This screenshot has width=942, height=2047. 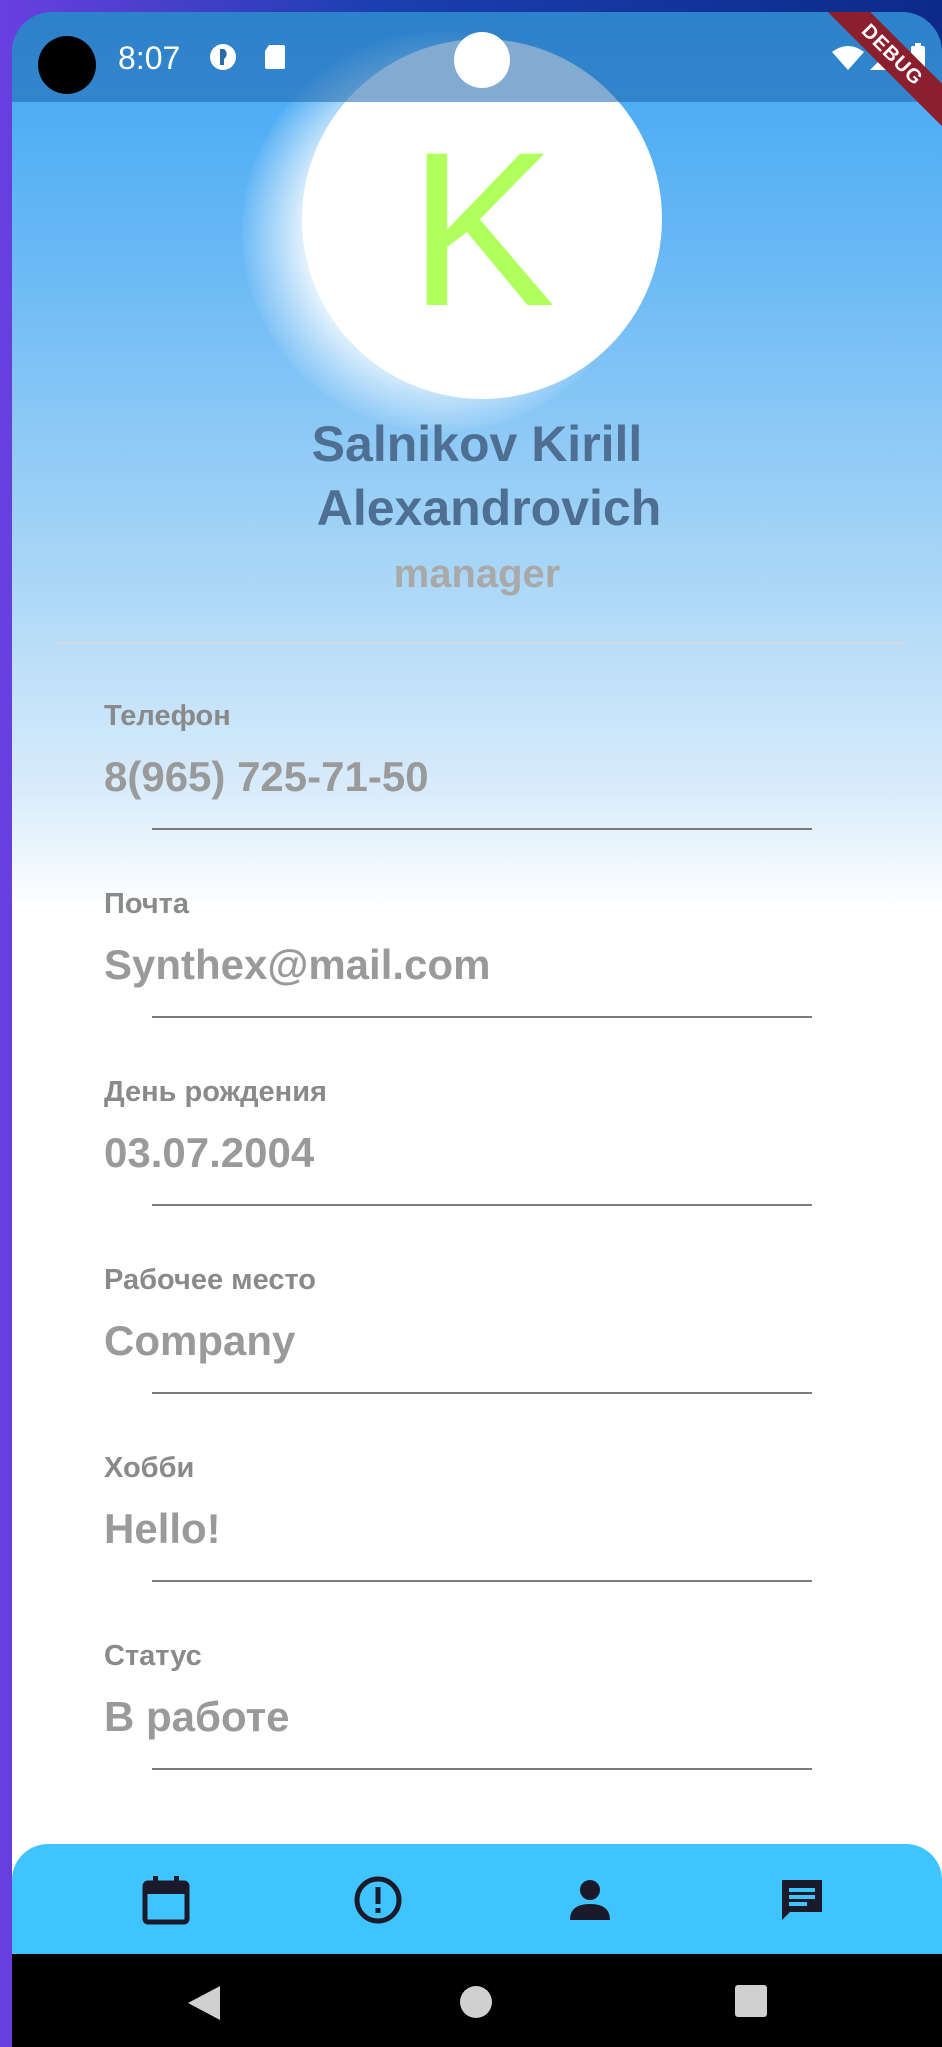 I want to click on status-bar: 8:07 DEBUG, so click(x=477, y=78).